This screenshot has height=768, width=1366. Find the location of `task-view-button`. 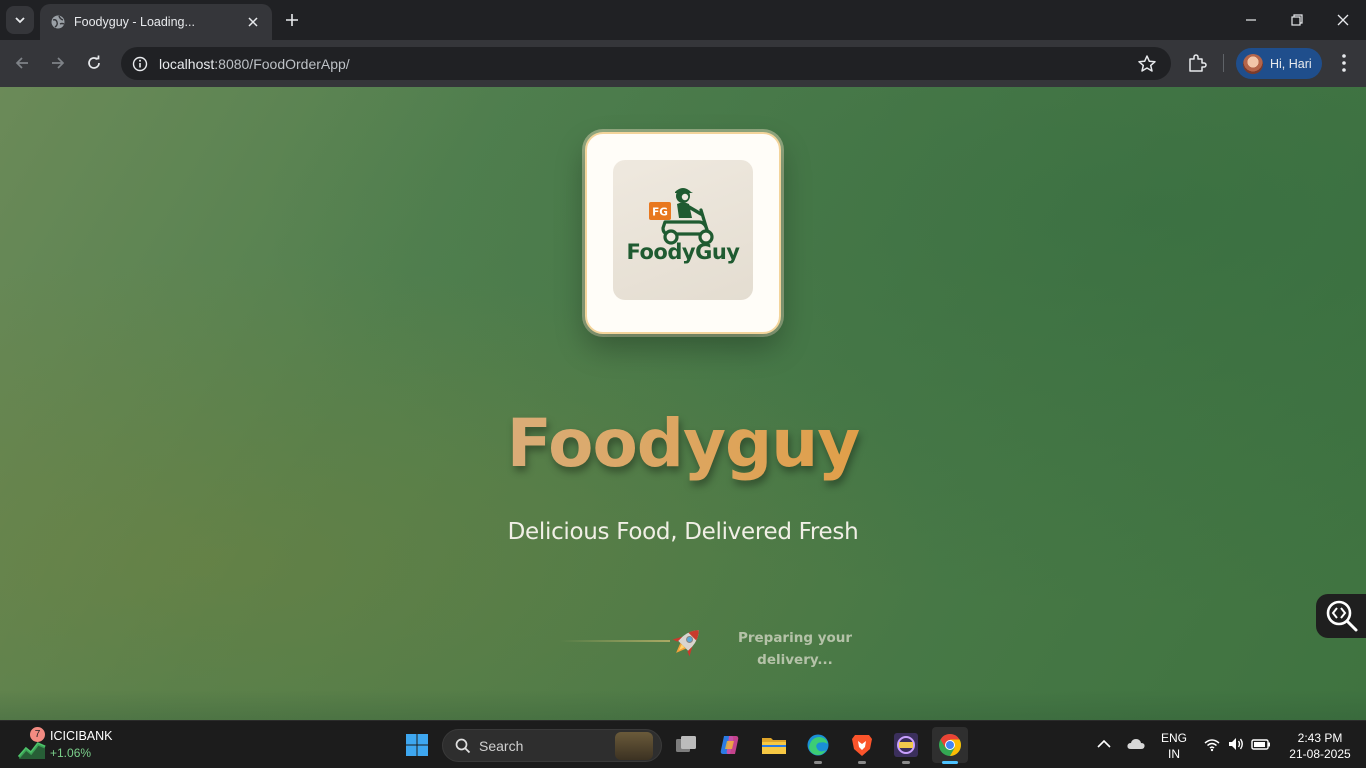

task-view-button is located at coordinates (686, 745).